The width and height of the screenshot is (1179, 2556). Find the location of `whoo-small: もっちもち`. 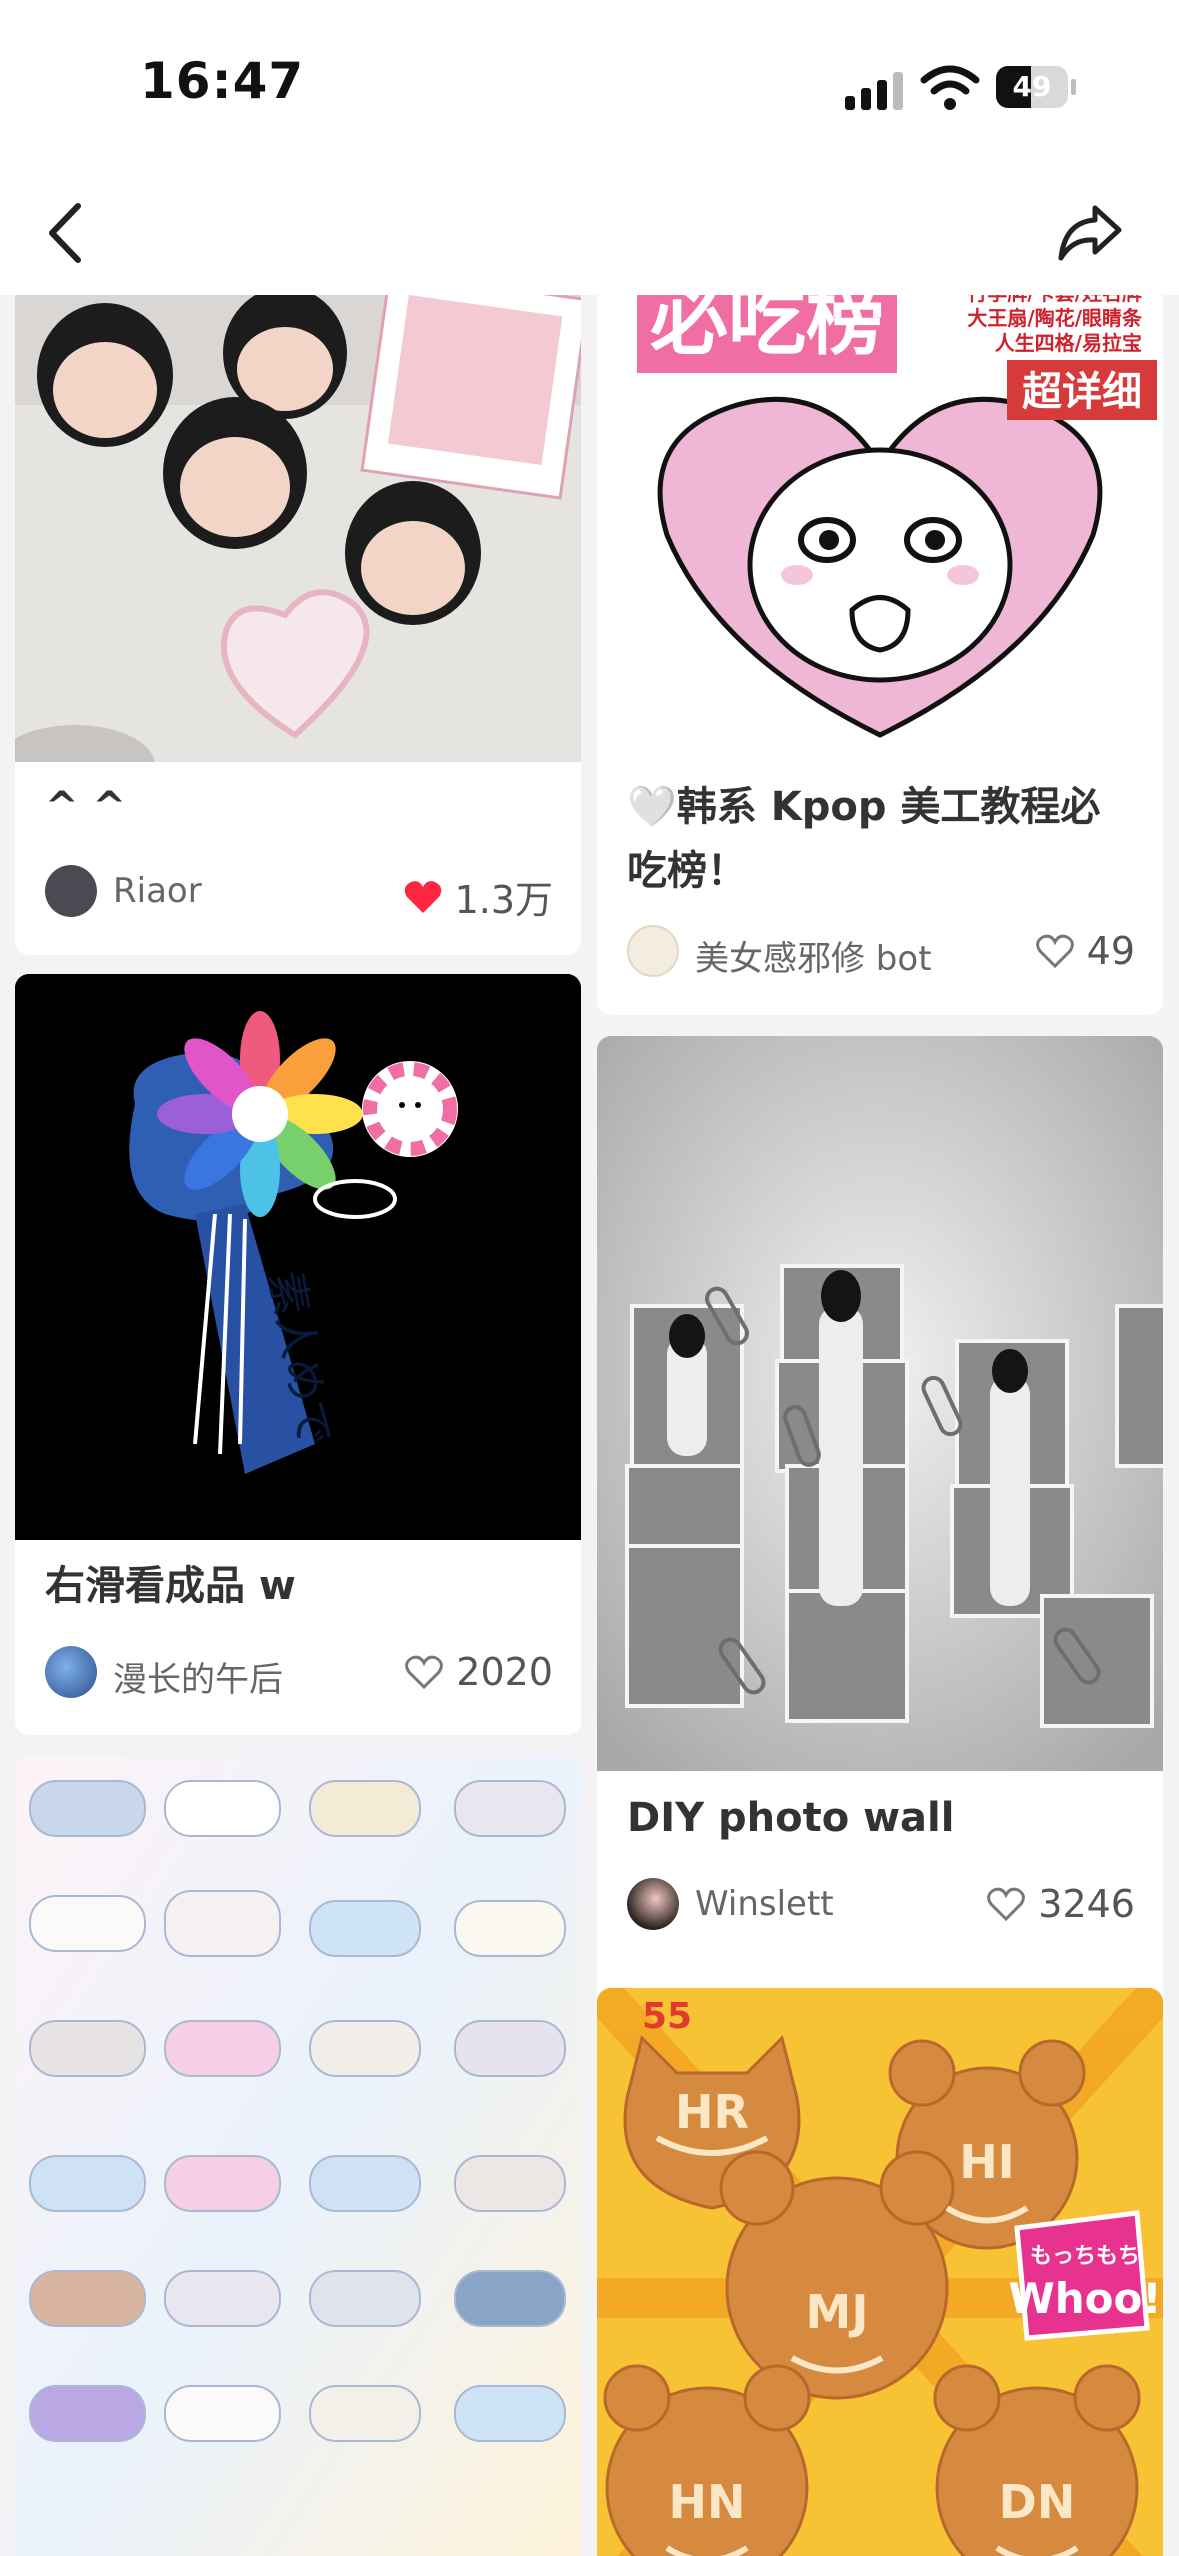

whoo-small: もっちもち is located at coordinates (1085, 2256).